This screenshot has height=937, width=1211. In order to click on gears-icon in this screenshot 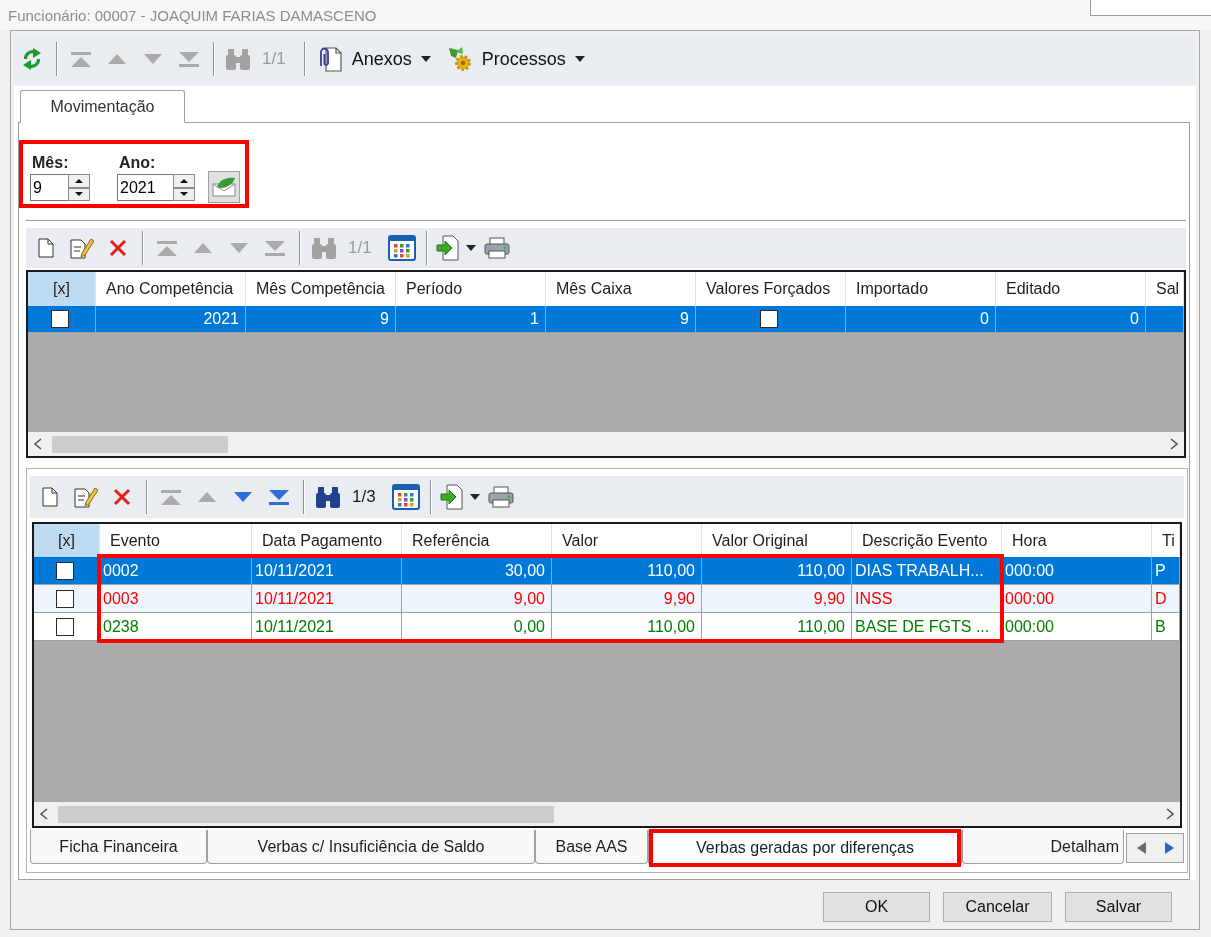, I will do `click(459, 59)`.